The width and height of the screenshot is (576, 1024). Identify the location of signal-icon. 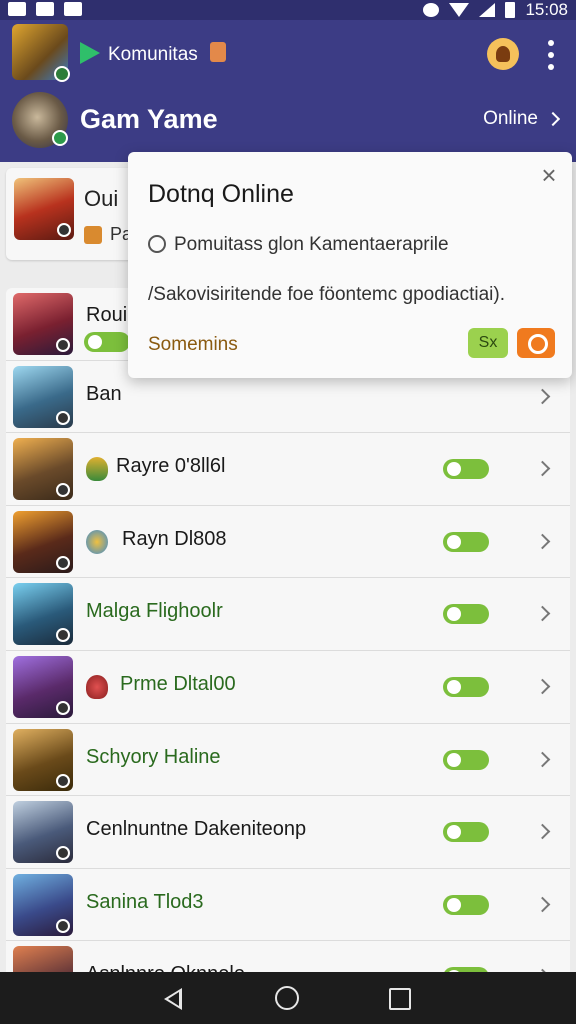
(487, 10).